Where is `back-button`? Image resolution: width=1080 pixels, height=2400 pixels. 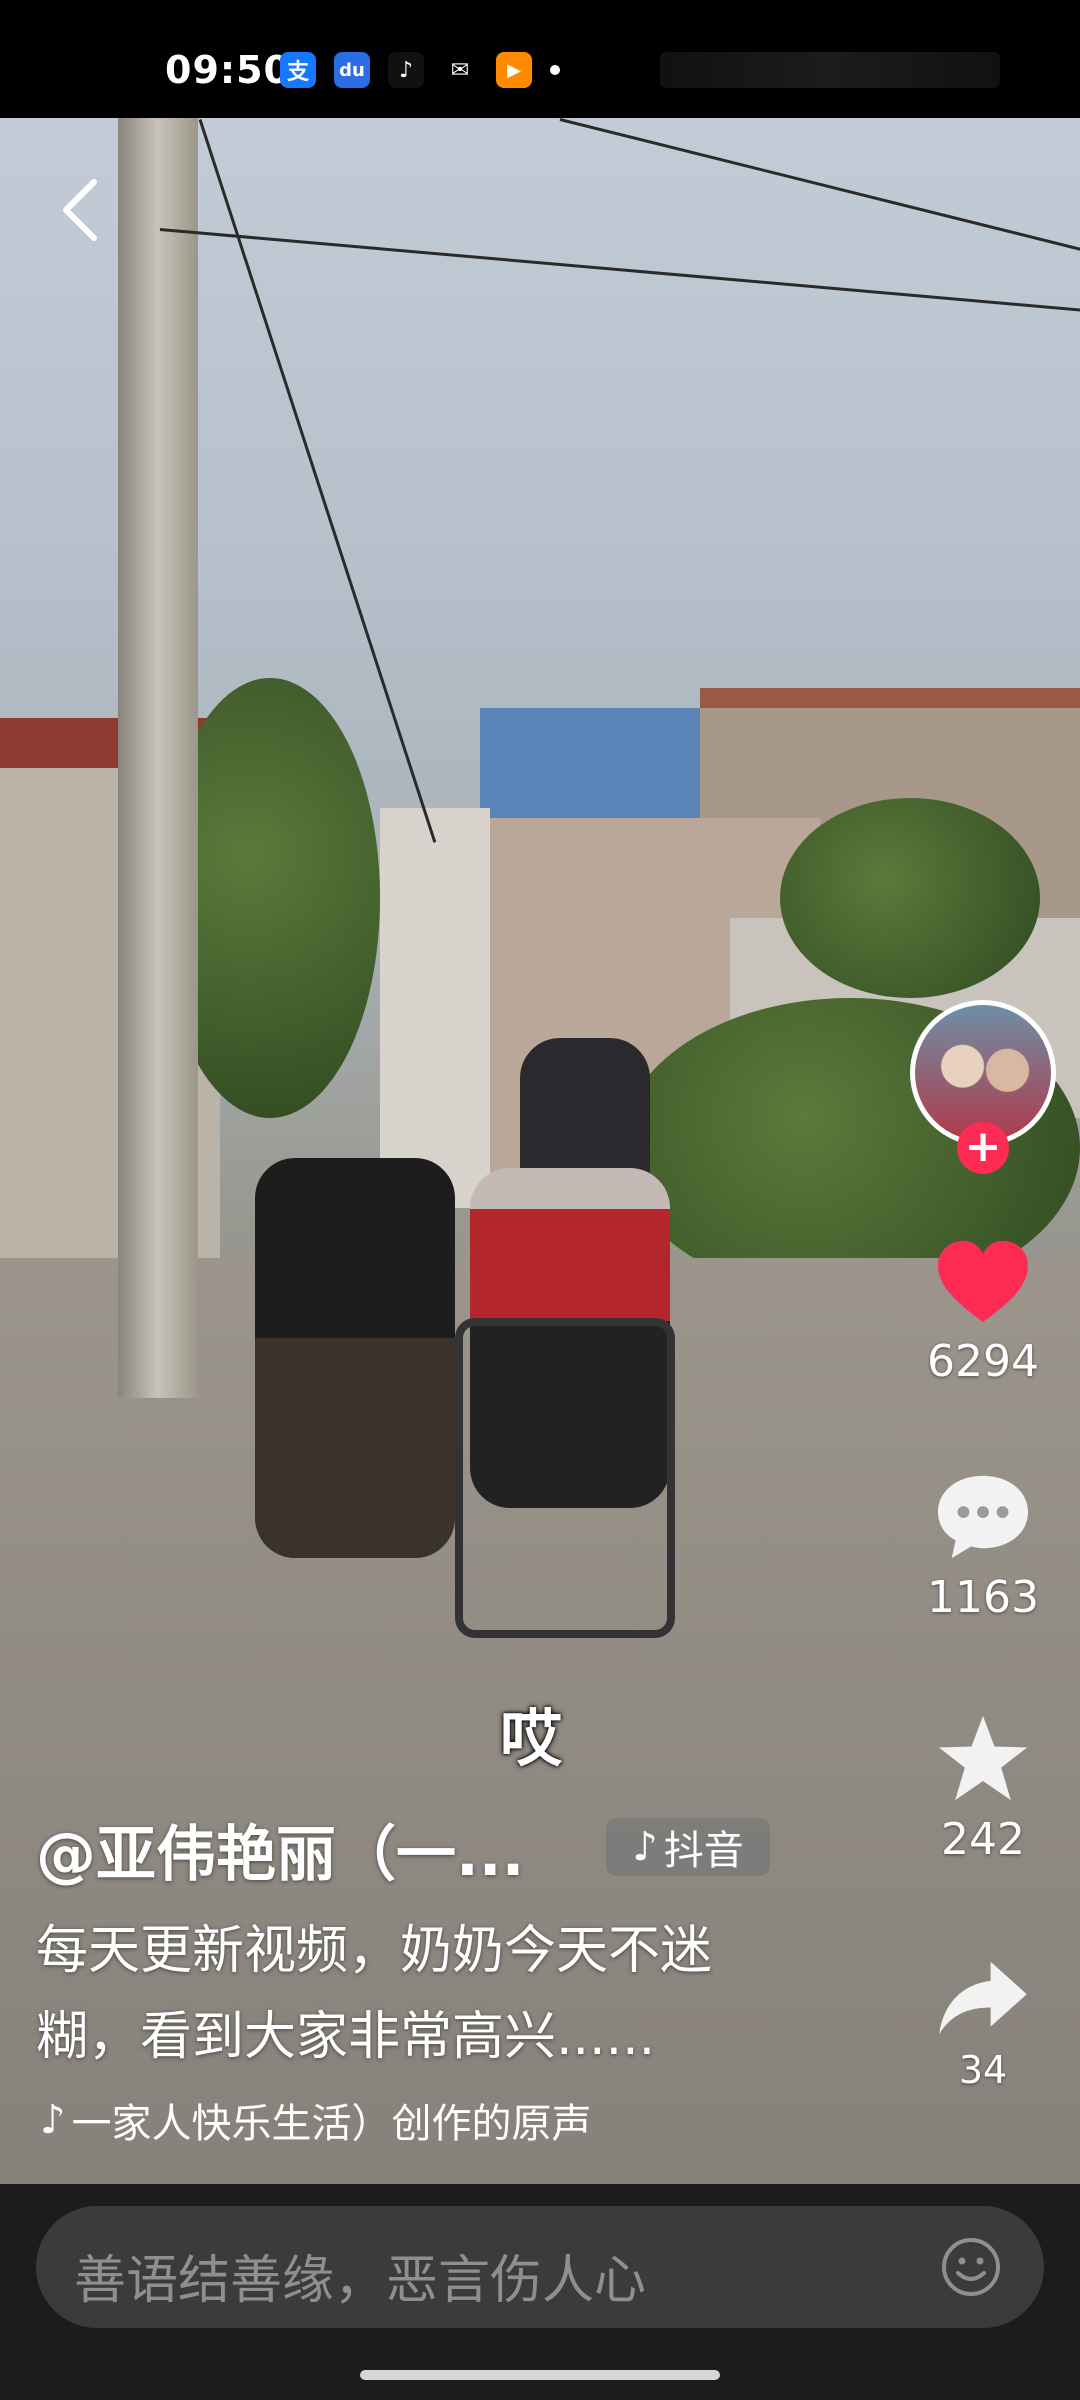 back-button is located at coordinates (80, 210).